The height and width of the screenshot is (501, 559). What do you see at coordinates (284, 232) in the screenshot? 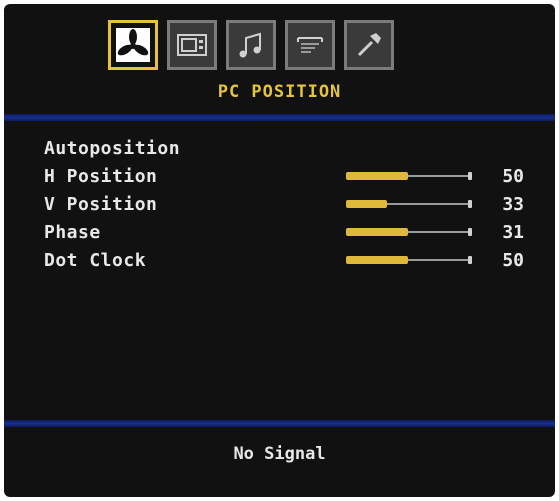
I see `phase-item: Phase 31` at bounding box center [284, 232].